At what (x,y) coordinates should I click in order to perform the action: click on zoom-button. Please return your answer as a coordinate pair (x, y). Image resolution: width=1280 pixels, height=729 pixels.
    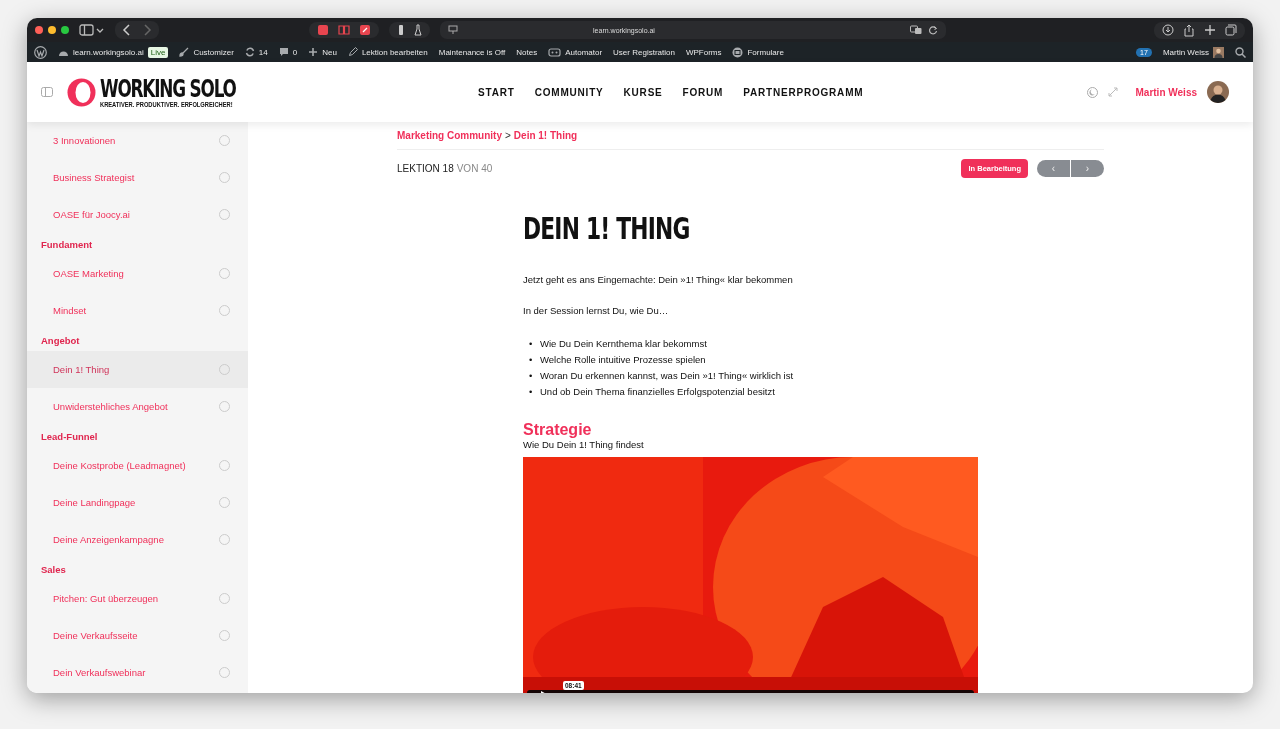
    Looking at the image, I should click on (65, 30).